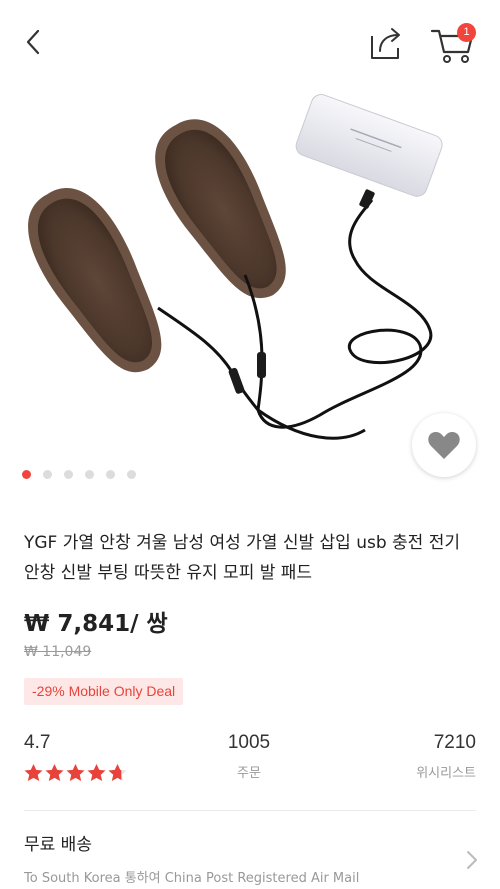 The image size is (500, 889). What do you see at coordinates (58, 845) in the screenshot?
I see `shipping-title: 무료 배송` at bounding box center [58, 845].